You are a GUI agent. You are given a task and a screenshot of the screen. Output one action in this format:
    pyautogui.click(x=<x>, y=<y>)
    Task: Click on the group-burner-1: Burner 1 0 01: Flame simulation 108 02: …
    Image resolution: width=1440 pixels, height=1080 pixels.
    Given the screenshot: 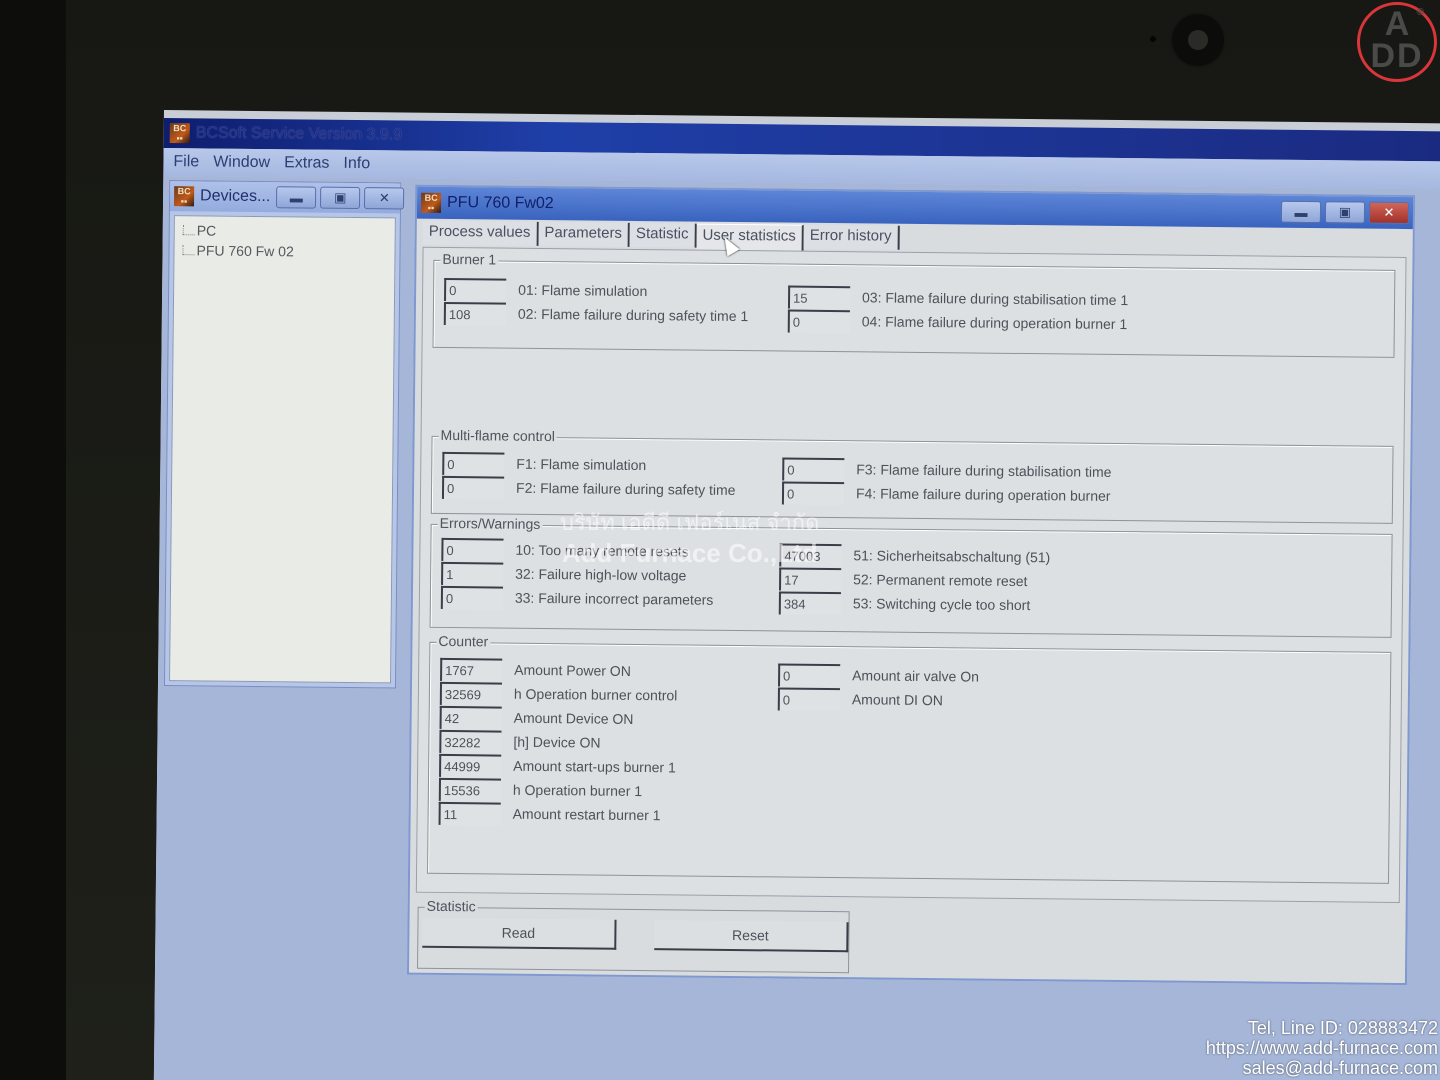 What is the action you would take?
    pyautogui.click(x=914, y=304)
    